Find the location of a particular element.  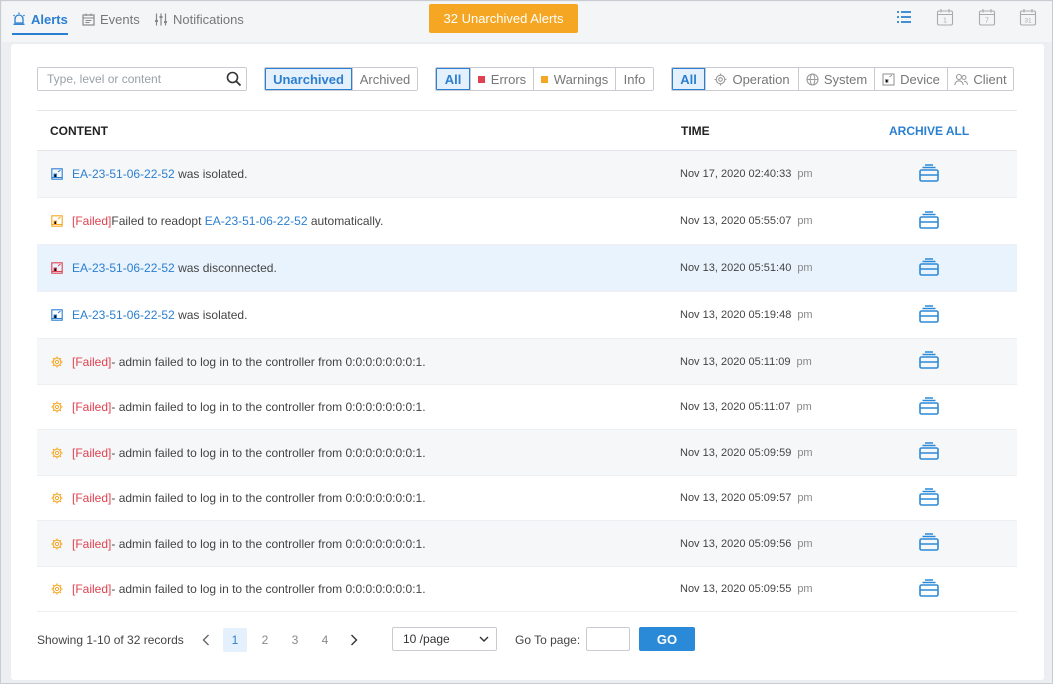

type-device: Device is located at coordinates (910, 79).